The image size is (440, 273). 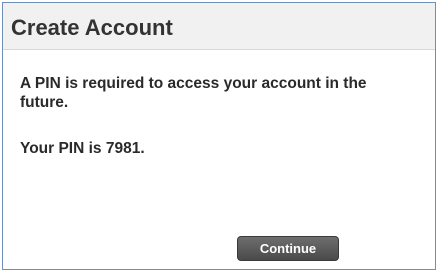 I want to click on dialog-title: Create Account, so click(x=92, y=27).